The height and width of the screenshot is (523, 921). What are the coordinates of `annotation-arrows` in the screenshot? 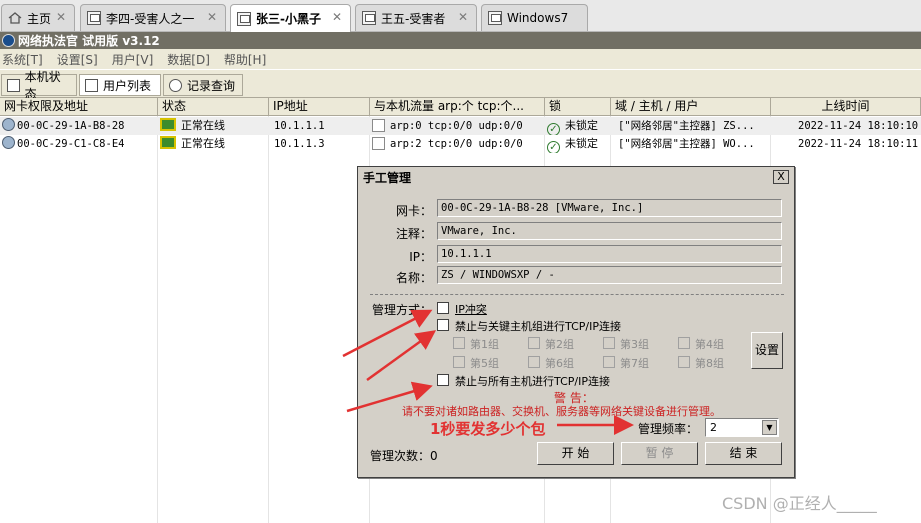 It's located at (488, 372).